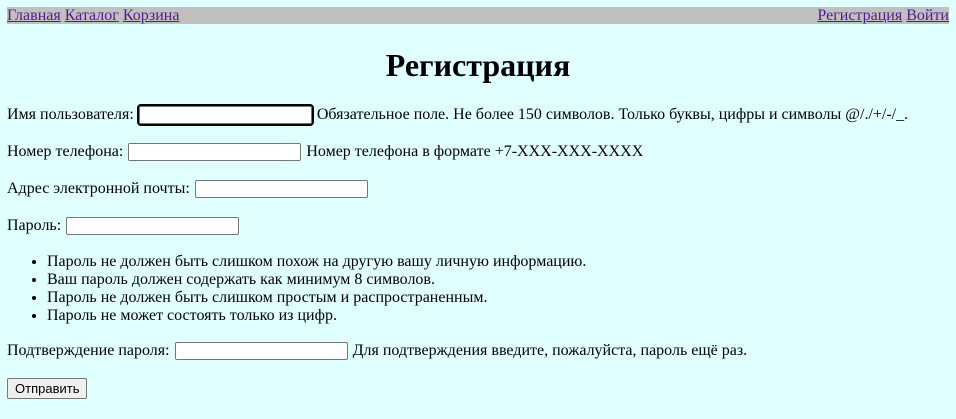 This screenshot has height=419, width=956. What do you see at coordinates (316, 316) in the screenshot?
I see `password-rule-item: Пароль не может состоять только из цифр.` at bounding box center [316, 316].